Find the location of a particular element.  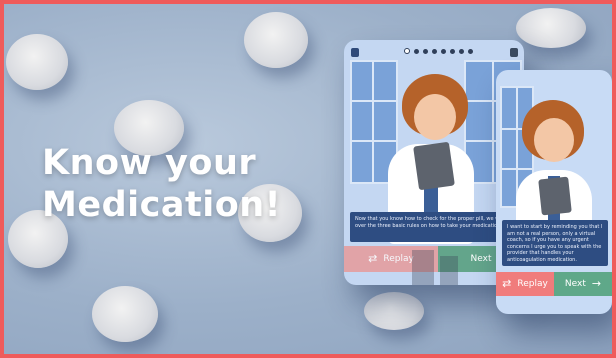

arrow-right-icon: → is located at coordinates (596, 283).